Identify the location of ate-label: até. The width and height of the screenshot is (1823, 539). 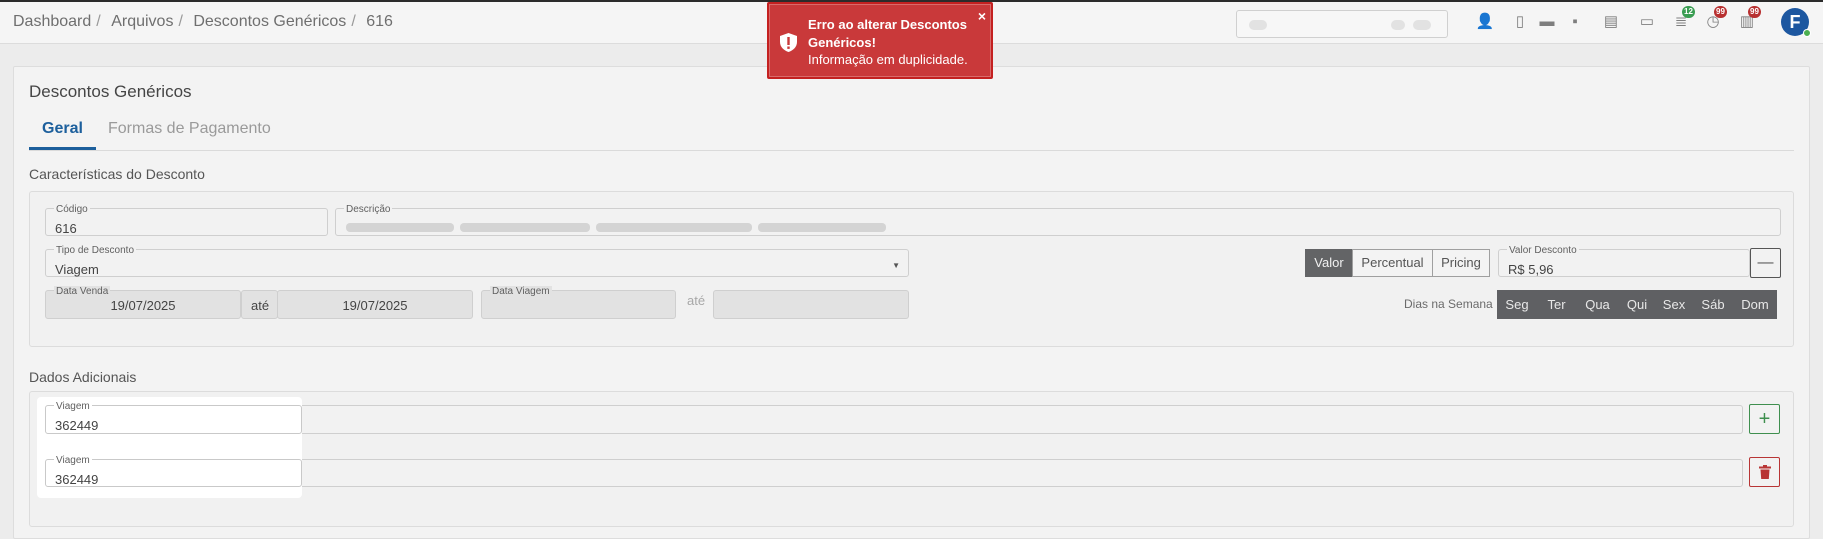
(260, 305).